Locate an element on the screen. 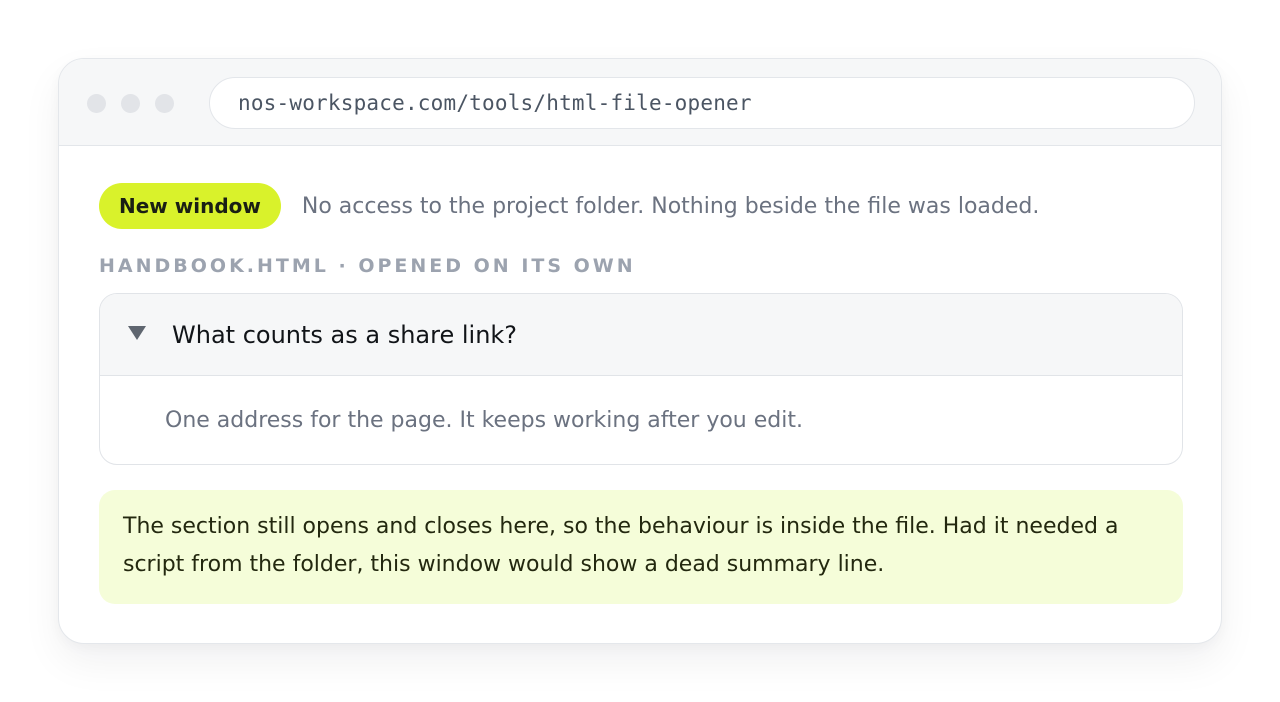 The height and width of the screenshot is (702, 1280). address-bar: nos-workspace.com/tools/html-file-opener is located at coordinates (702, 103).